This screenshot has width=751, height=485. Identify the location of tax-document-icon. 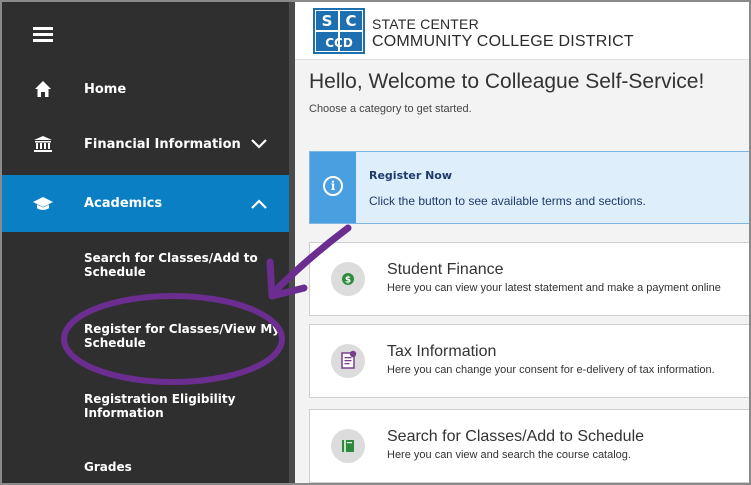
(348, 361).